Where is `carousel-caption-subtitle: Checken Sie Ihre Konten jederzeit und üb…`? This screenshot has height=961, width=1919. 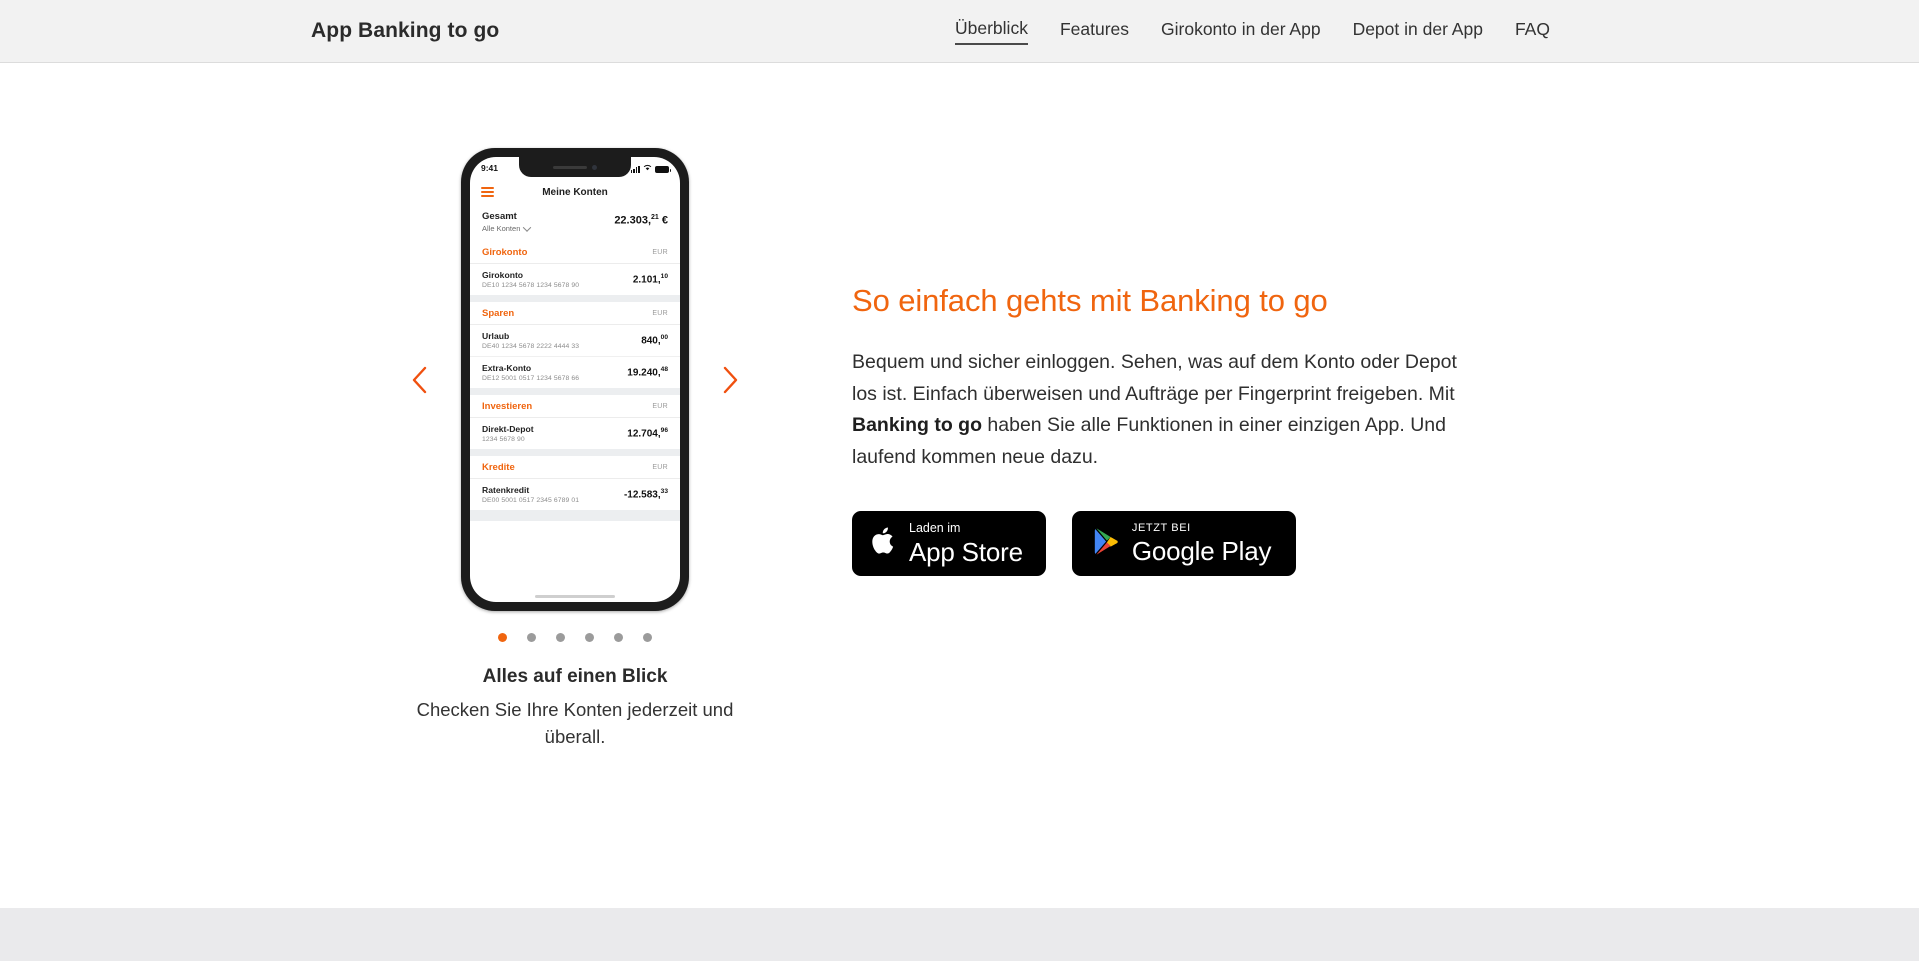
carousel-caption-subtitle: Checken Sie Ihre Konten jederzeit und üb… is located at coordinates (575, 723).